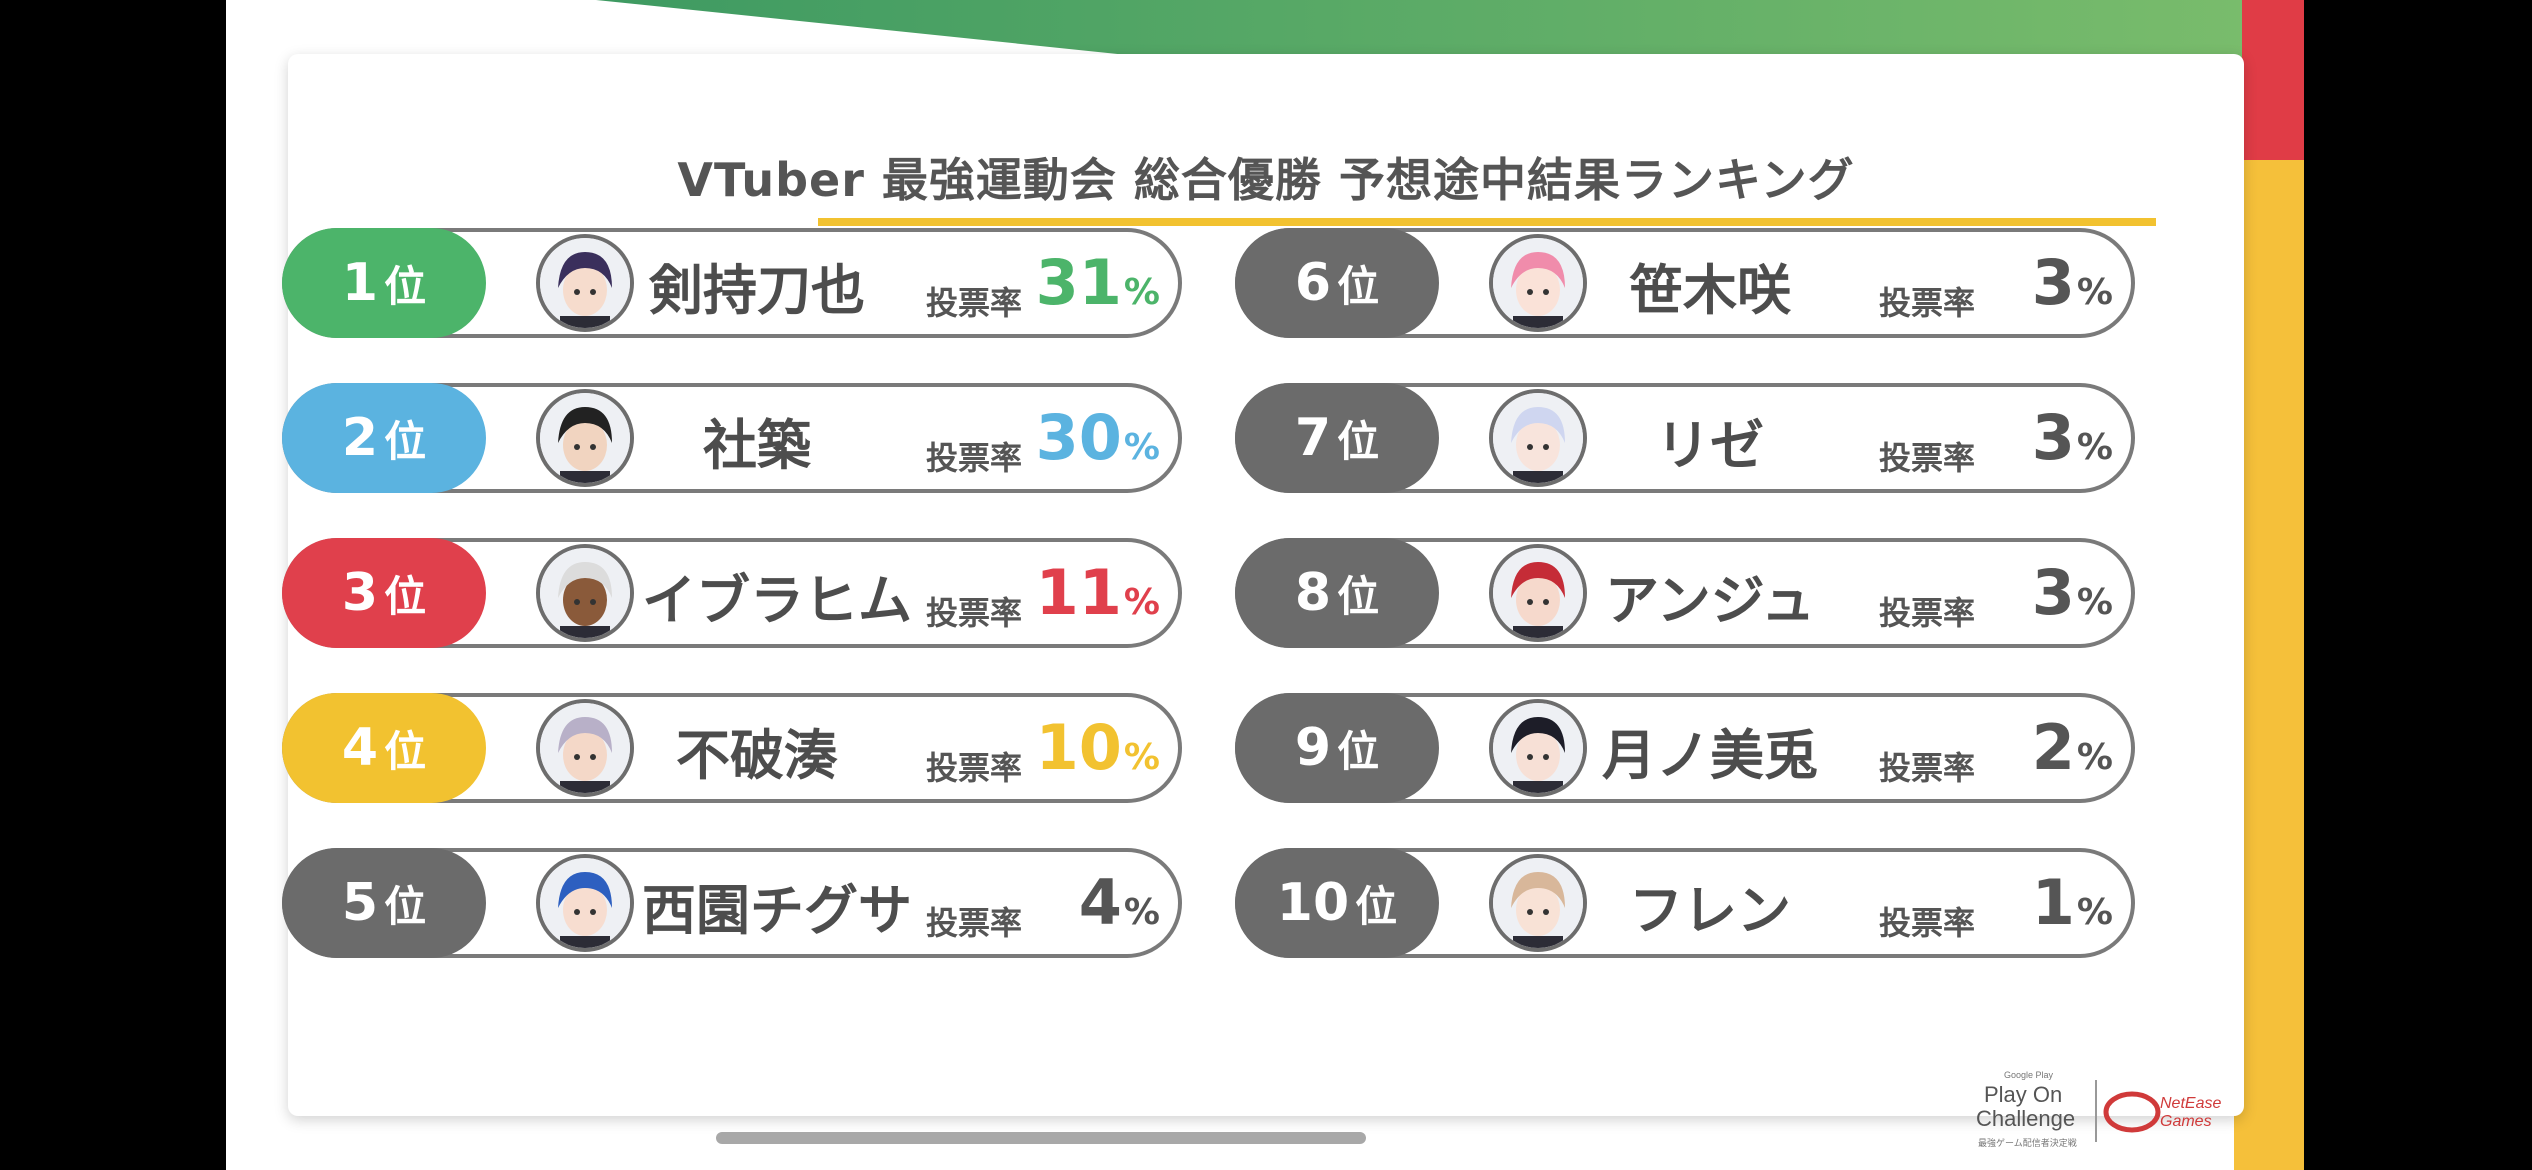 This screenshot has width=2532, height=1170. I want to click on rank-badge: 10 位, so click(1337, 903).